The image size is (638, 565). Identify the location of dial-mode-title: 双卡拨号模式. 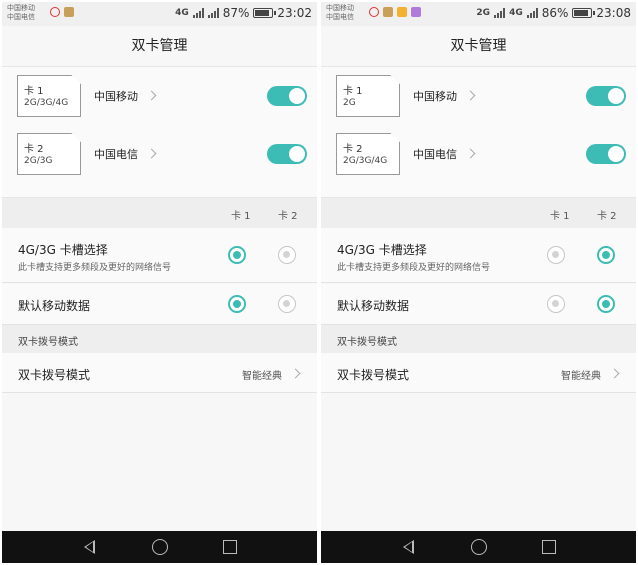
(373, 375).